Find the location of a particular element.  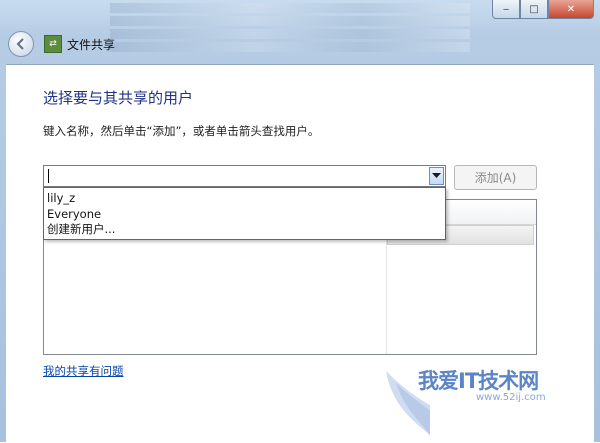

back-button is located at coordinates (21, 44).